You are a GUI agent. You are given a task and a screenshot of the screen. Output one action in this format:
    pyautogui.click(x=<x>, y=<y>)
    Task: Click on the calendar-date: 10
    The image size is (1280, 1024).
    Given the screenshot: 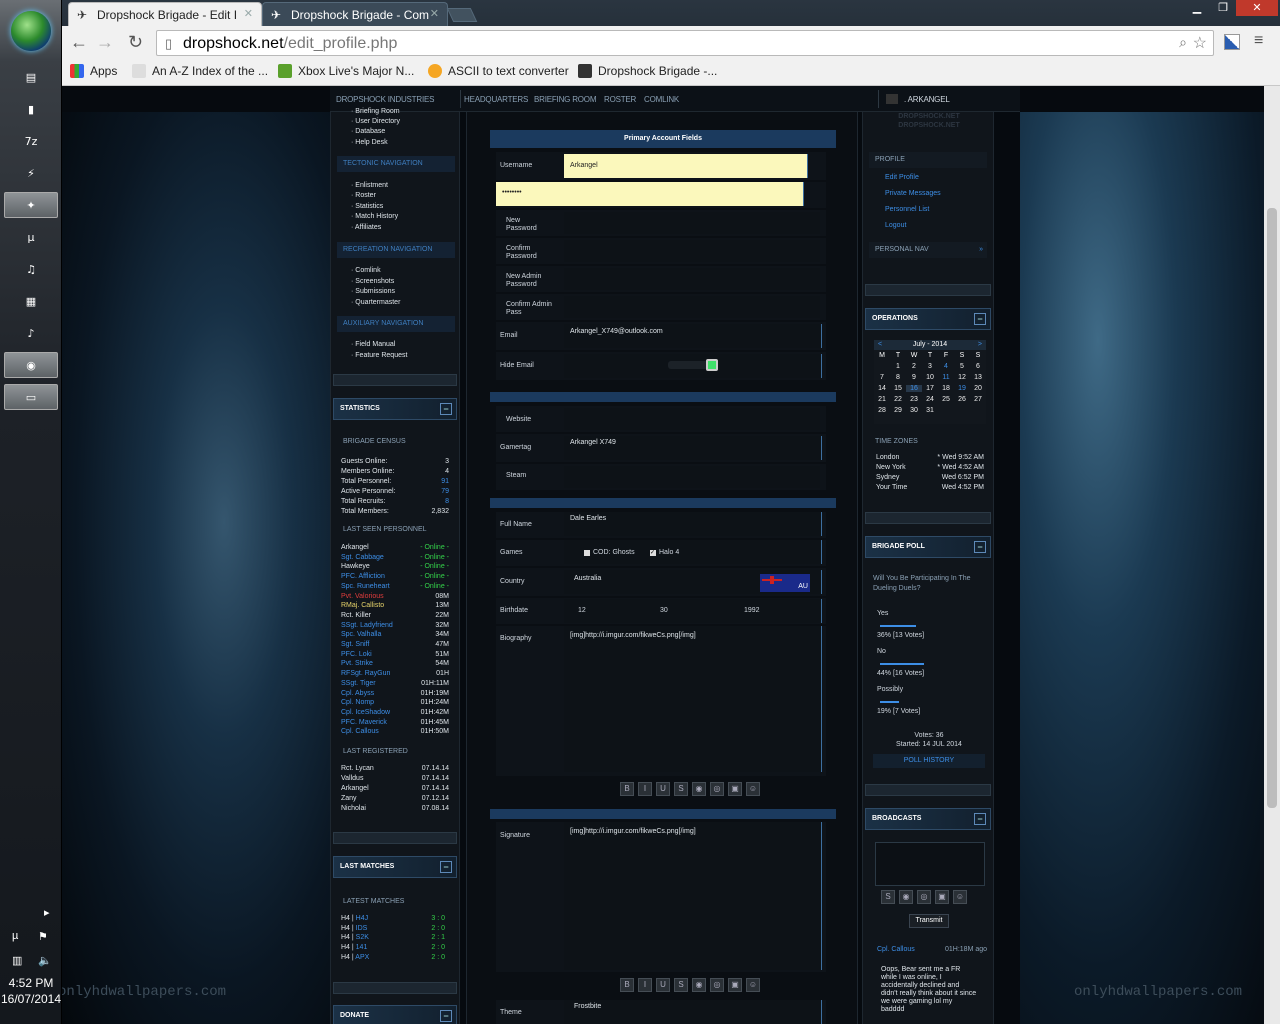 What is the action you would take?
    pyautogui.click(x=930, y=377)
    